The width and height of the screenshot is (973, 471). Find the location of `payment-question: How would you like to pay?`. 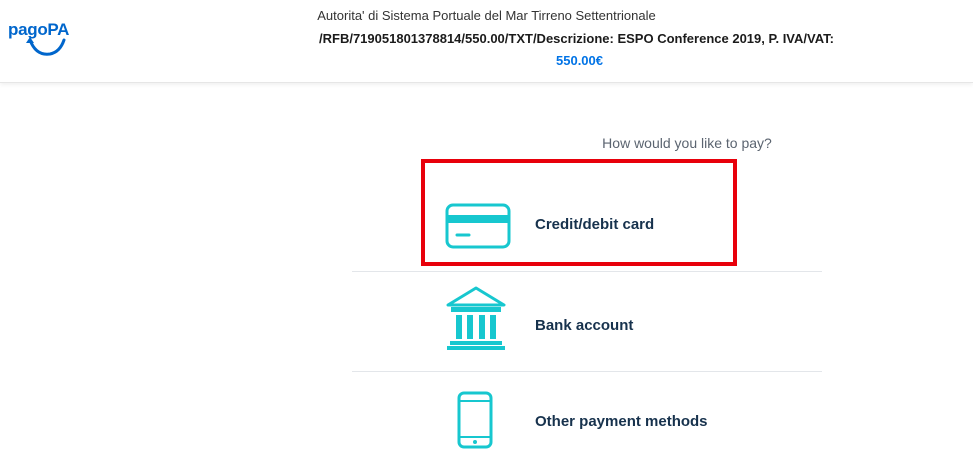

payment-question: How would you like to pay? is located at coordinates (687, 143).